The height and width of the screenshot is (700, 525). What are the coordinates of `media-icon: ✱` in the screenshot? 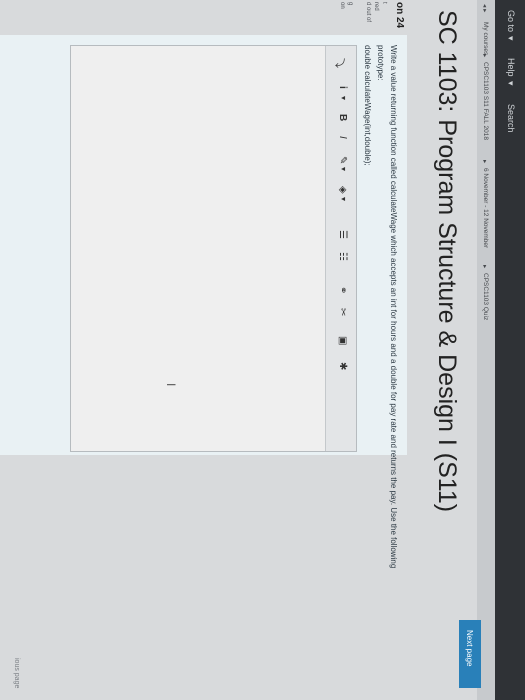 It's located at (342, 366).